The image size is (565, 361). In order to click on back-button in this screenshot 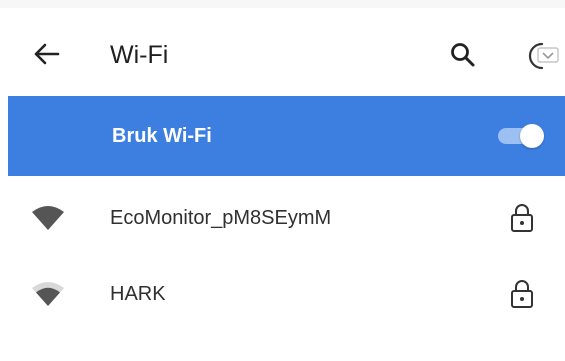, I will do `click(46, 54)`.